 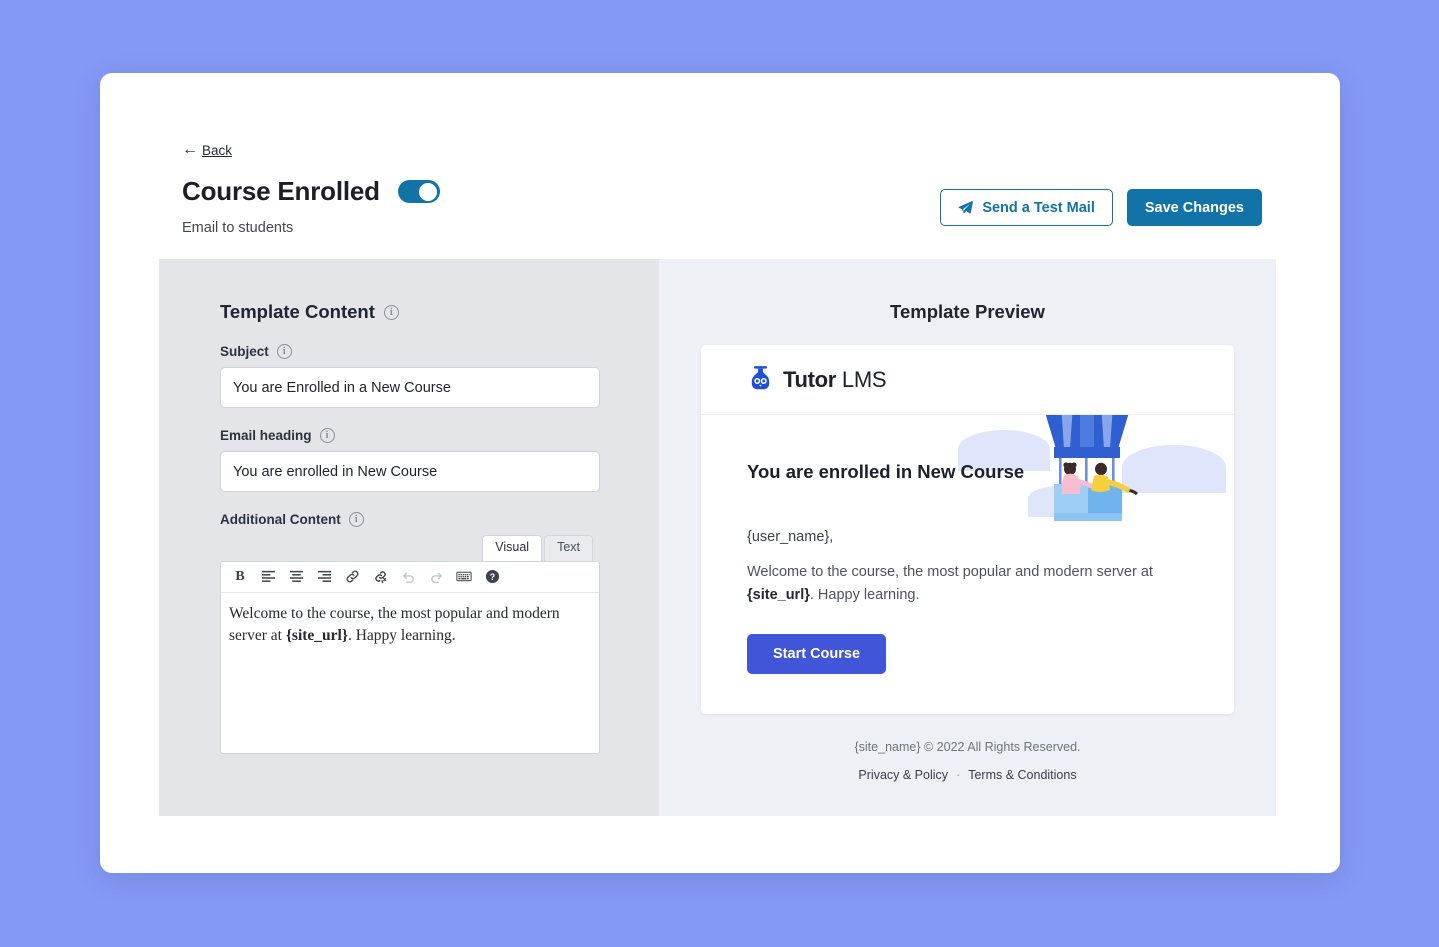 I want to click on additional-content-label-text: Additional Content, so click(x=280, y=519).